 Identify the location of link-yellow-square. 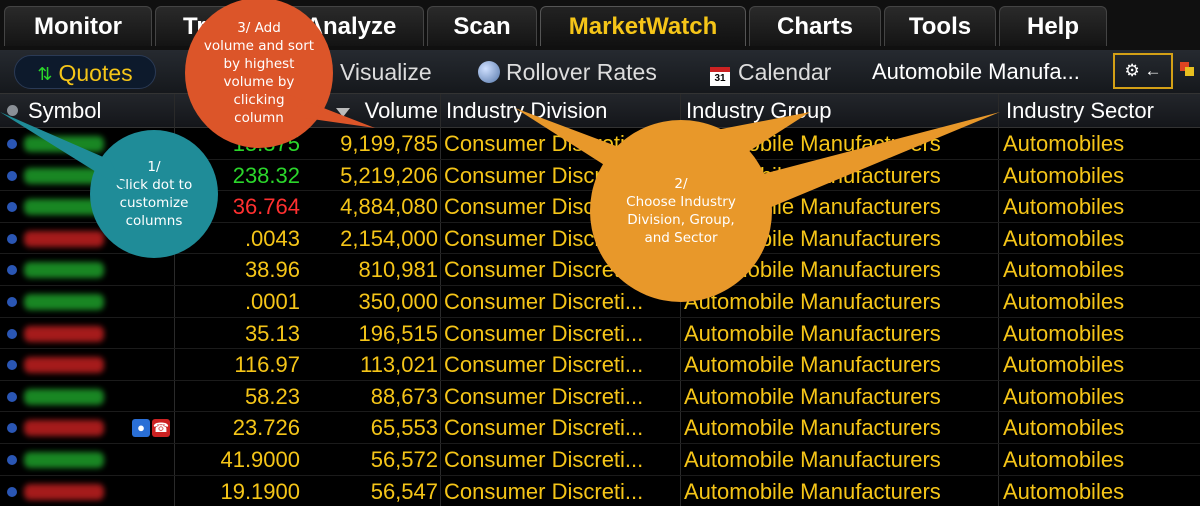
(1189, 71).